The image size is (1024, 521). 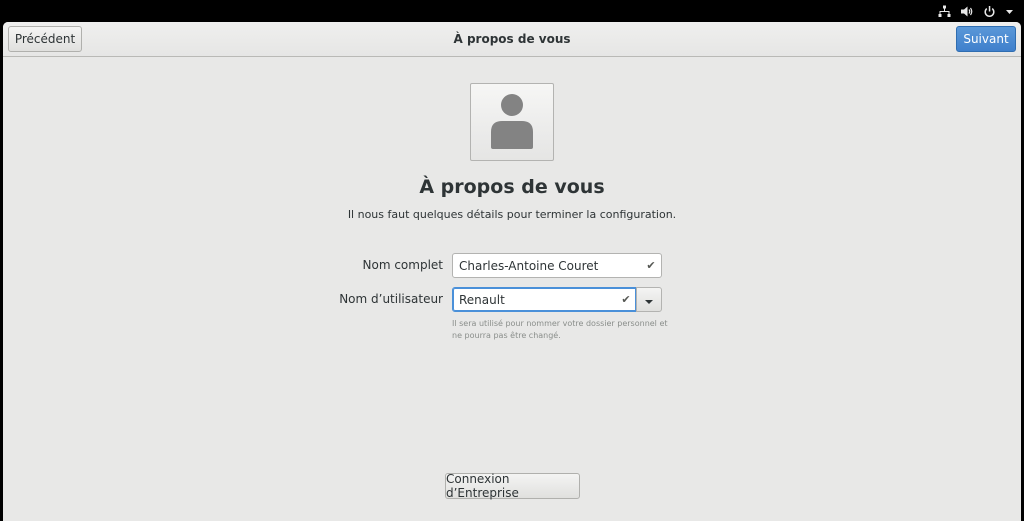 What do you see at coordinates (944, 11) in the screenshot?
I see `network-wired-icon` at bounding box center [944, 11].